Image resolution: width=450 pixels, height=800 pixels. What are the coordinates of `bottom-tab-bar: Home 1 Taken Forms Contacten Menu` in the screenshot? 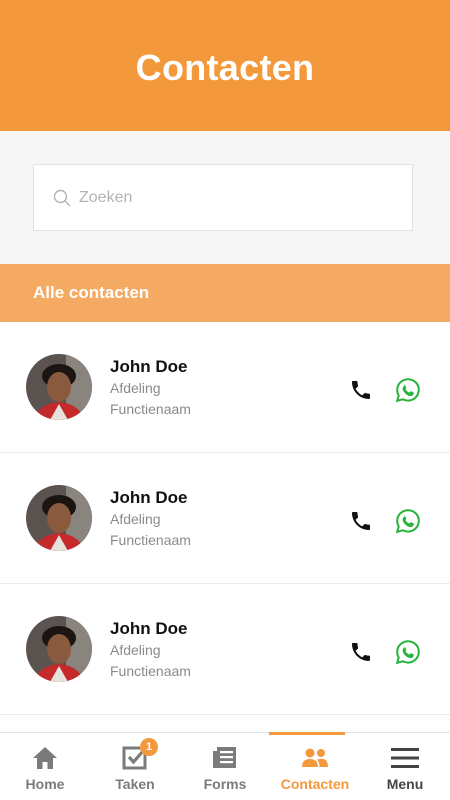 It's located at (225, 766).